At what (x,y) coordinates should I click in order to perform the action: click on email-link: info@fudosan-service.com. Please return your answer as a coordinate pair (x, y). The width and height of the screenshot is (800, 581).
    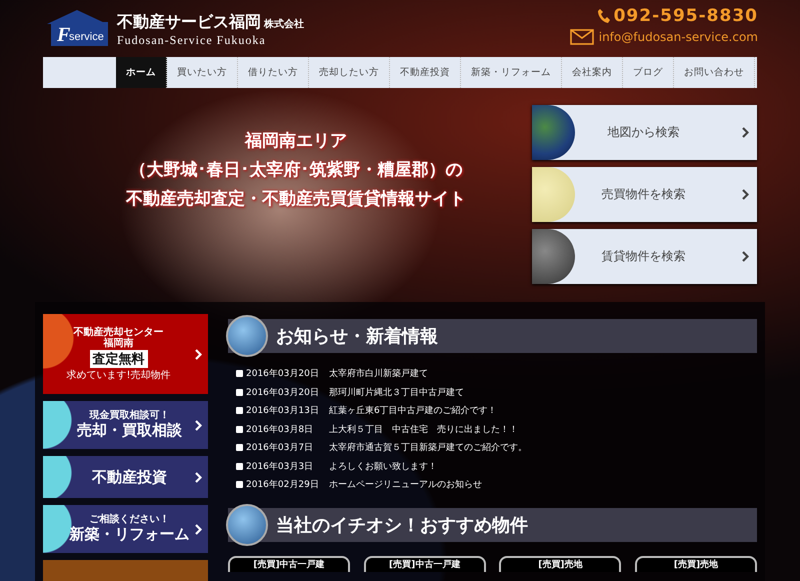
    Looking at the image, I should click on (678, 37).